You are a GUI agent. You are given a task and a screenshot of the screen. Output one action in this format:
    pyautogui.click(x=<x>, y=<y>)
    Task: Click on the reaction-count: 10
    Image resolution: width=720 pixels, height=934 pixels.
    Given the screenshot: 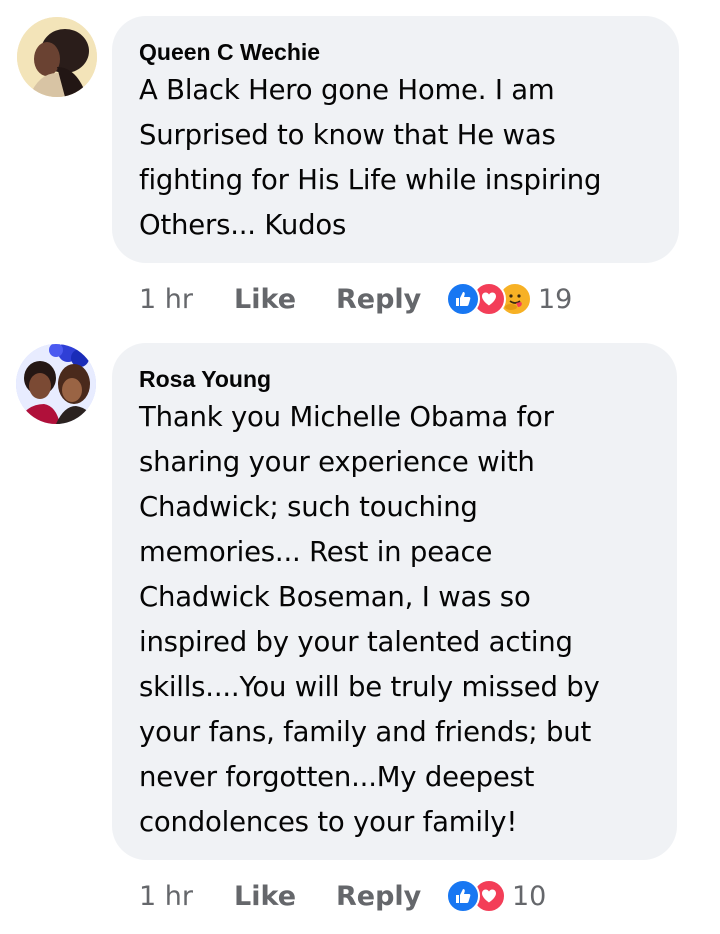 What is the action you would take?
    pyautogui.click(x=529, y=896)
    